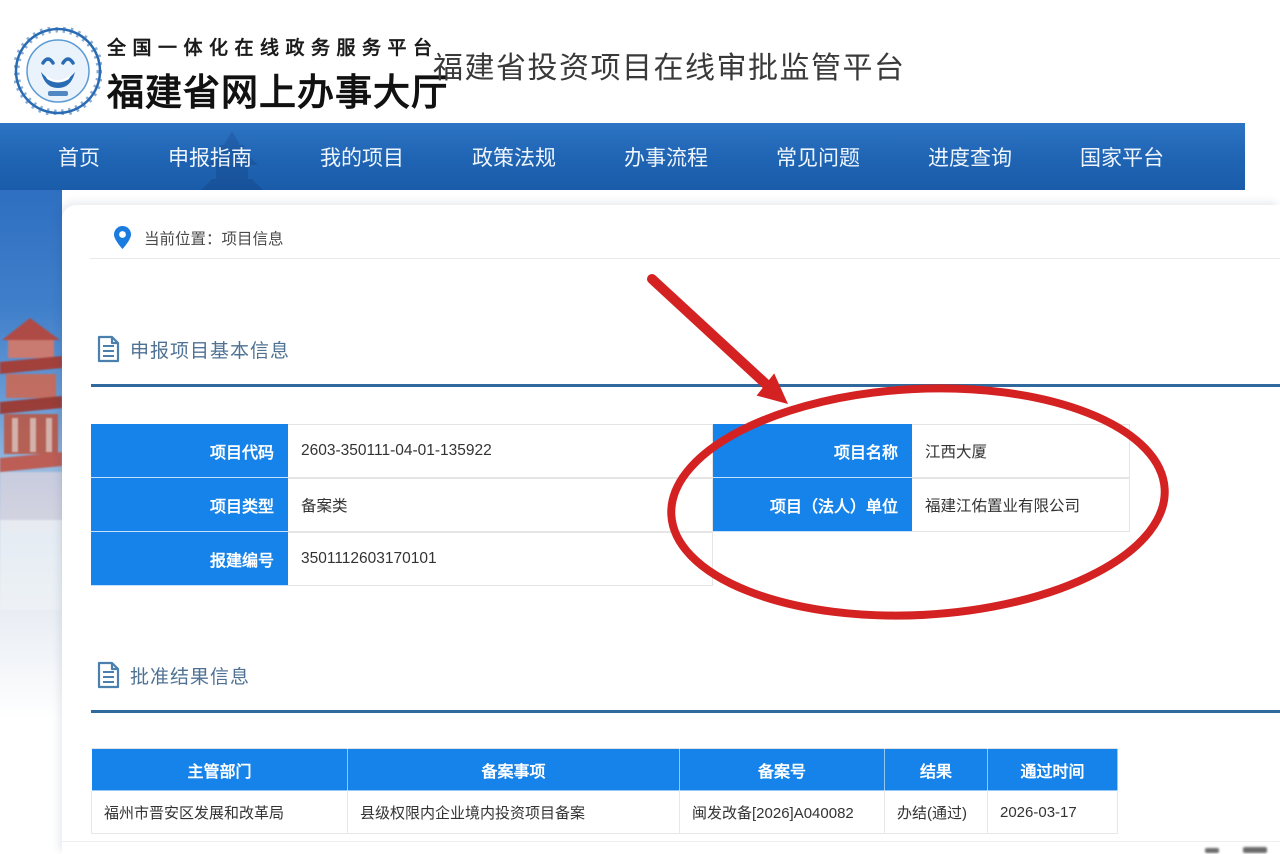 The height and width of the screenshot is (854, 1280). I want to click on nav-item-faq: 常见问题, so click(818, 157).